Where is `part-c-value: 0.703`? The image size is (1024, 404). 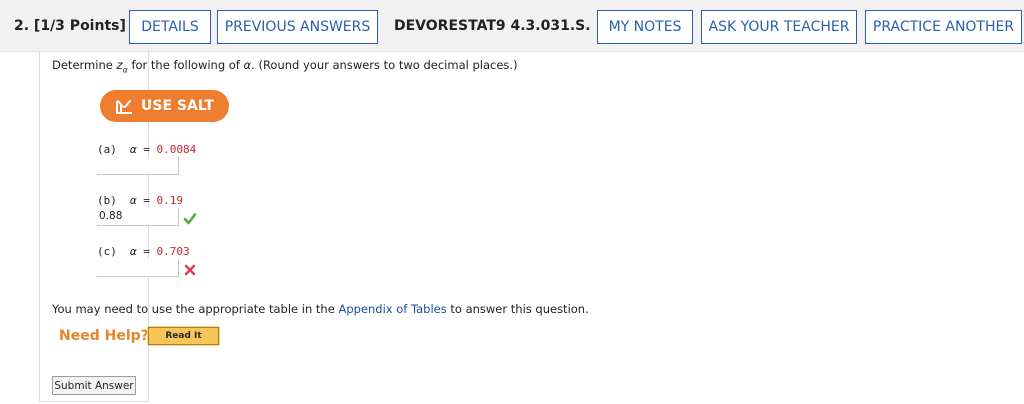
part-c-value: 0.703 is located at coordinates (173, 251).